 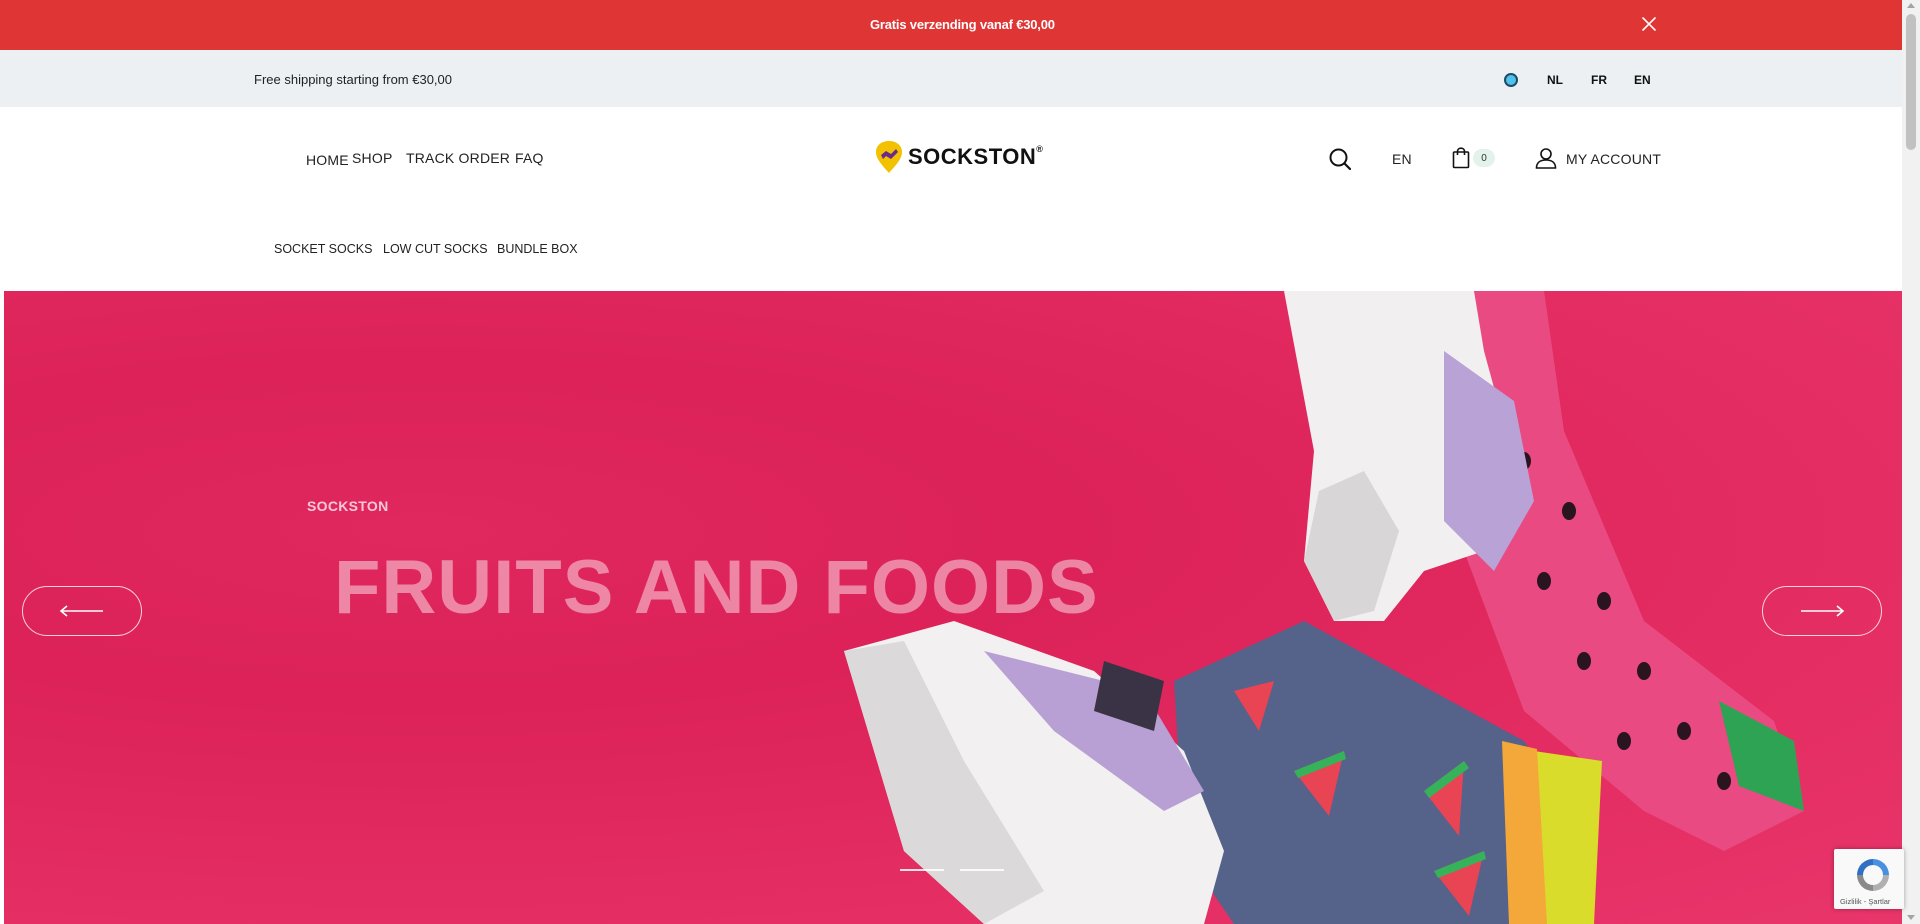 What do you see at coordinates (1911, 462) in the screenshot?
I see `page-scrollbar` at bounding box center [1911, 462].